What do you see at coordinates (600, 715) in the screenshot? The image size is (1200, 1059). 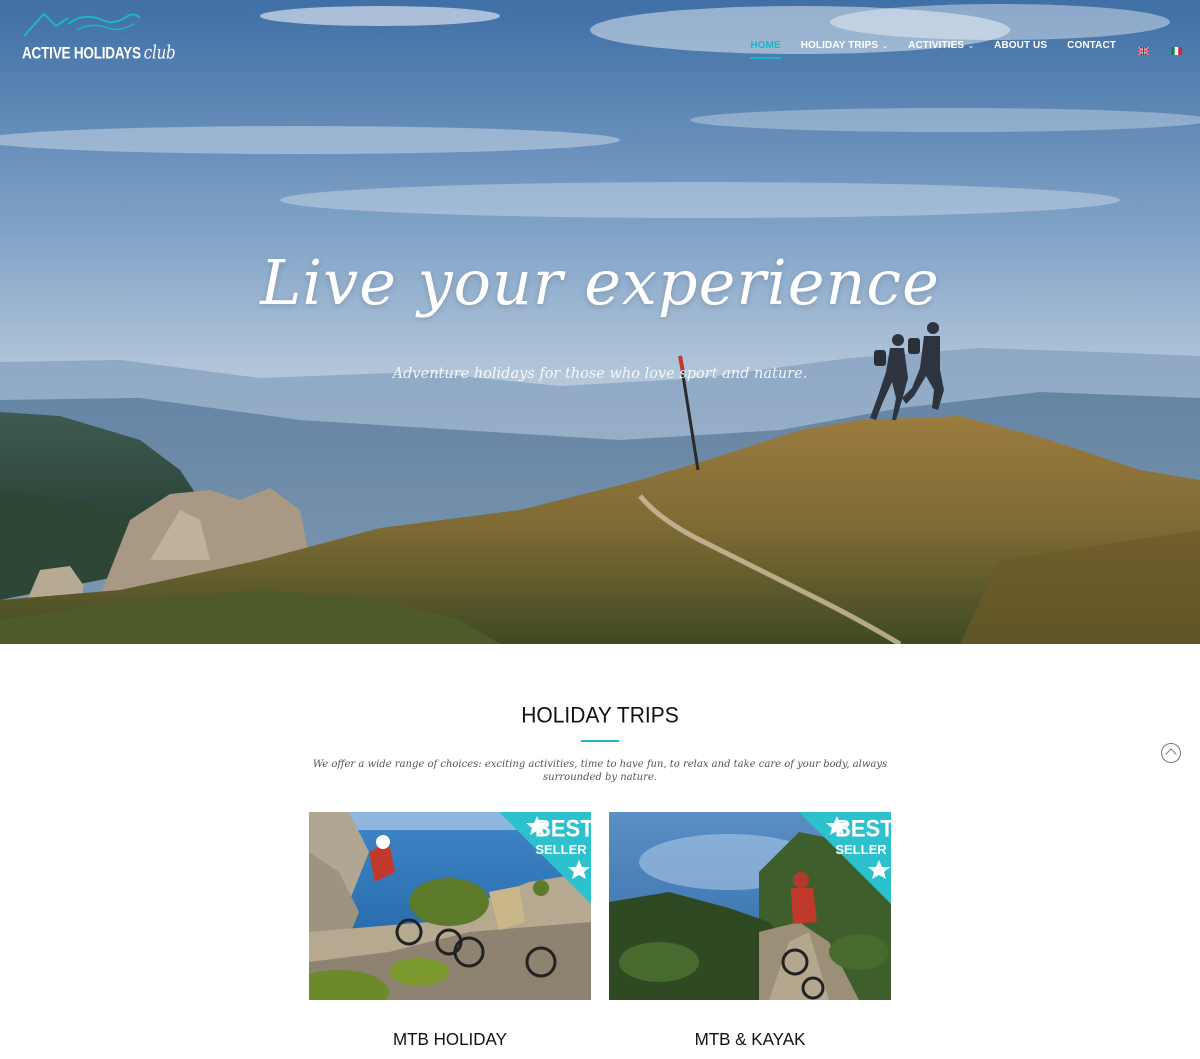 I see `section-title: HOLIDAY TRIPS` at bounding box center [600, 715].